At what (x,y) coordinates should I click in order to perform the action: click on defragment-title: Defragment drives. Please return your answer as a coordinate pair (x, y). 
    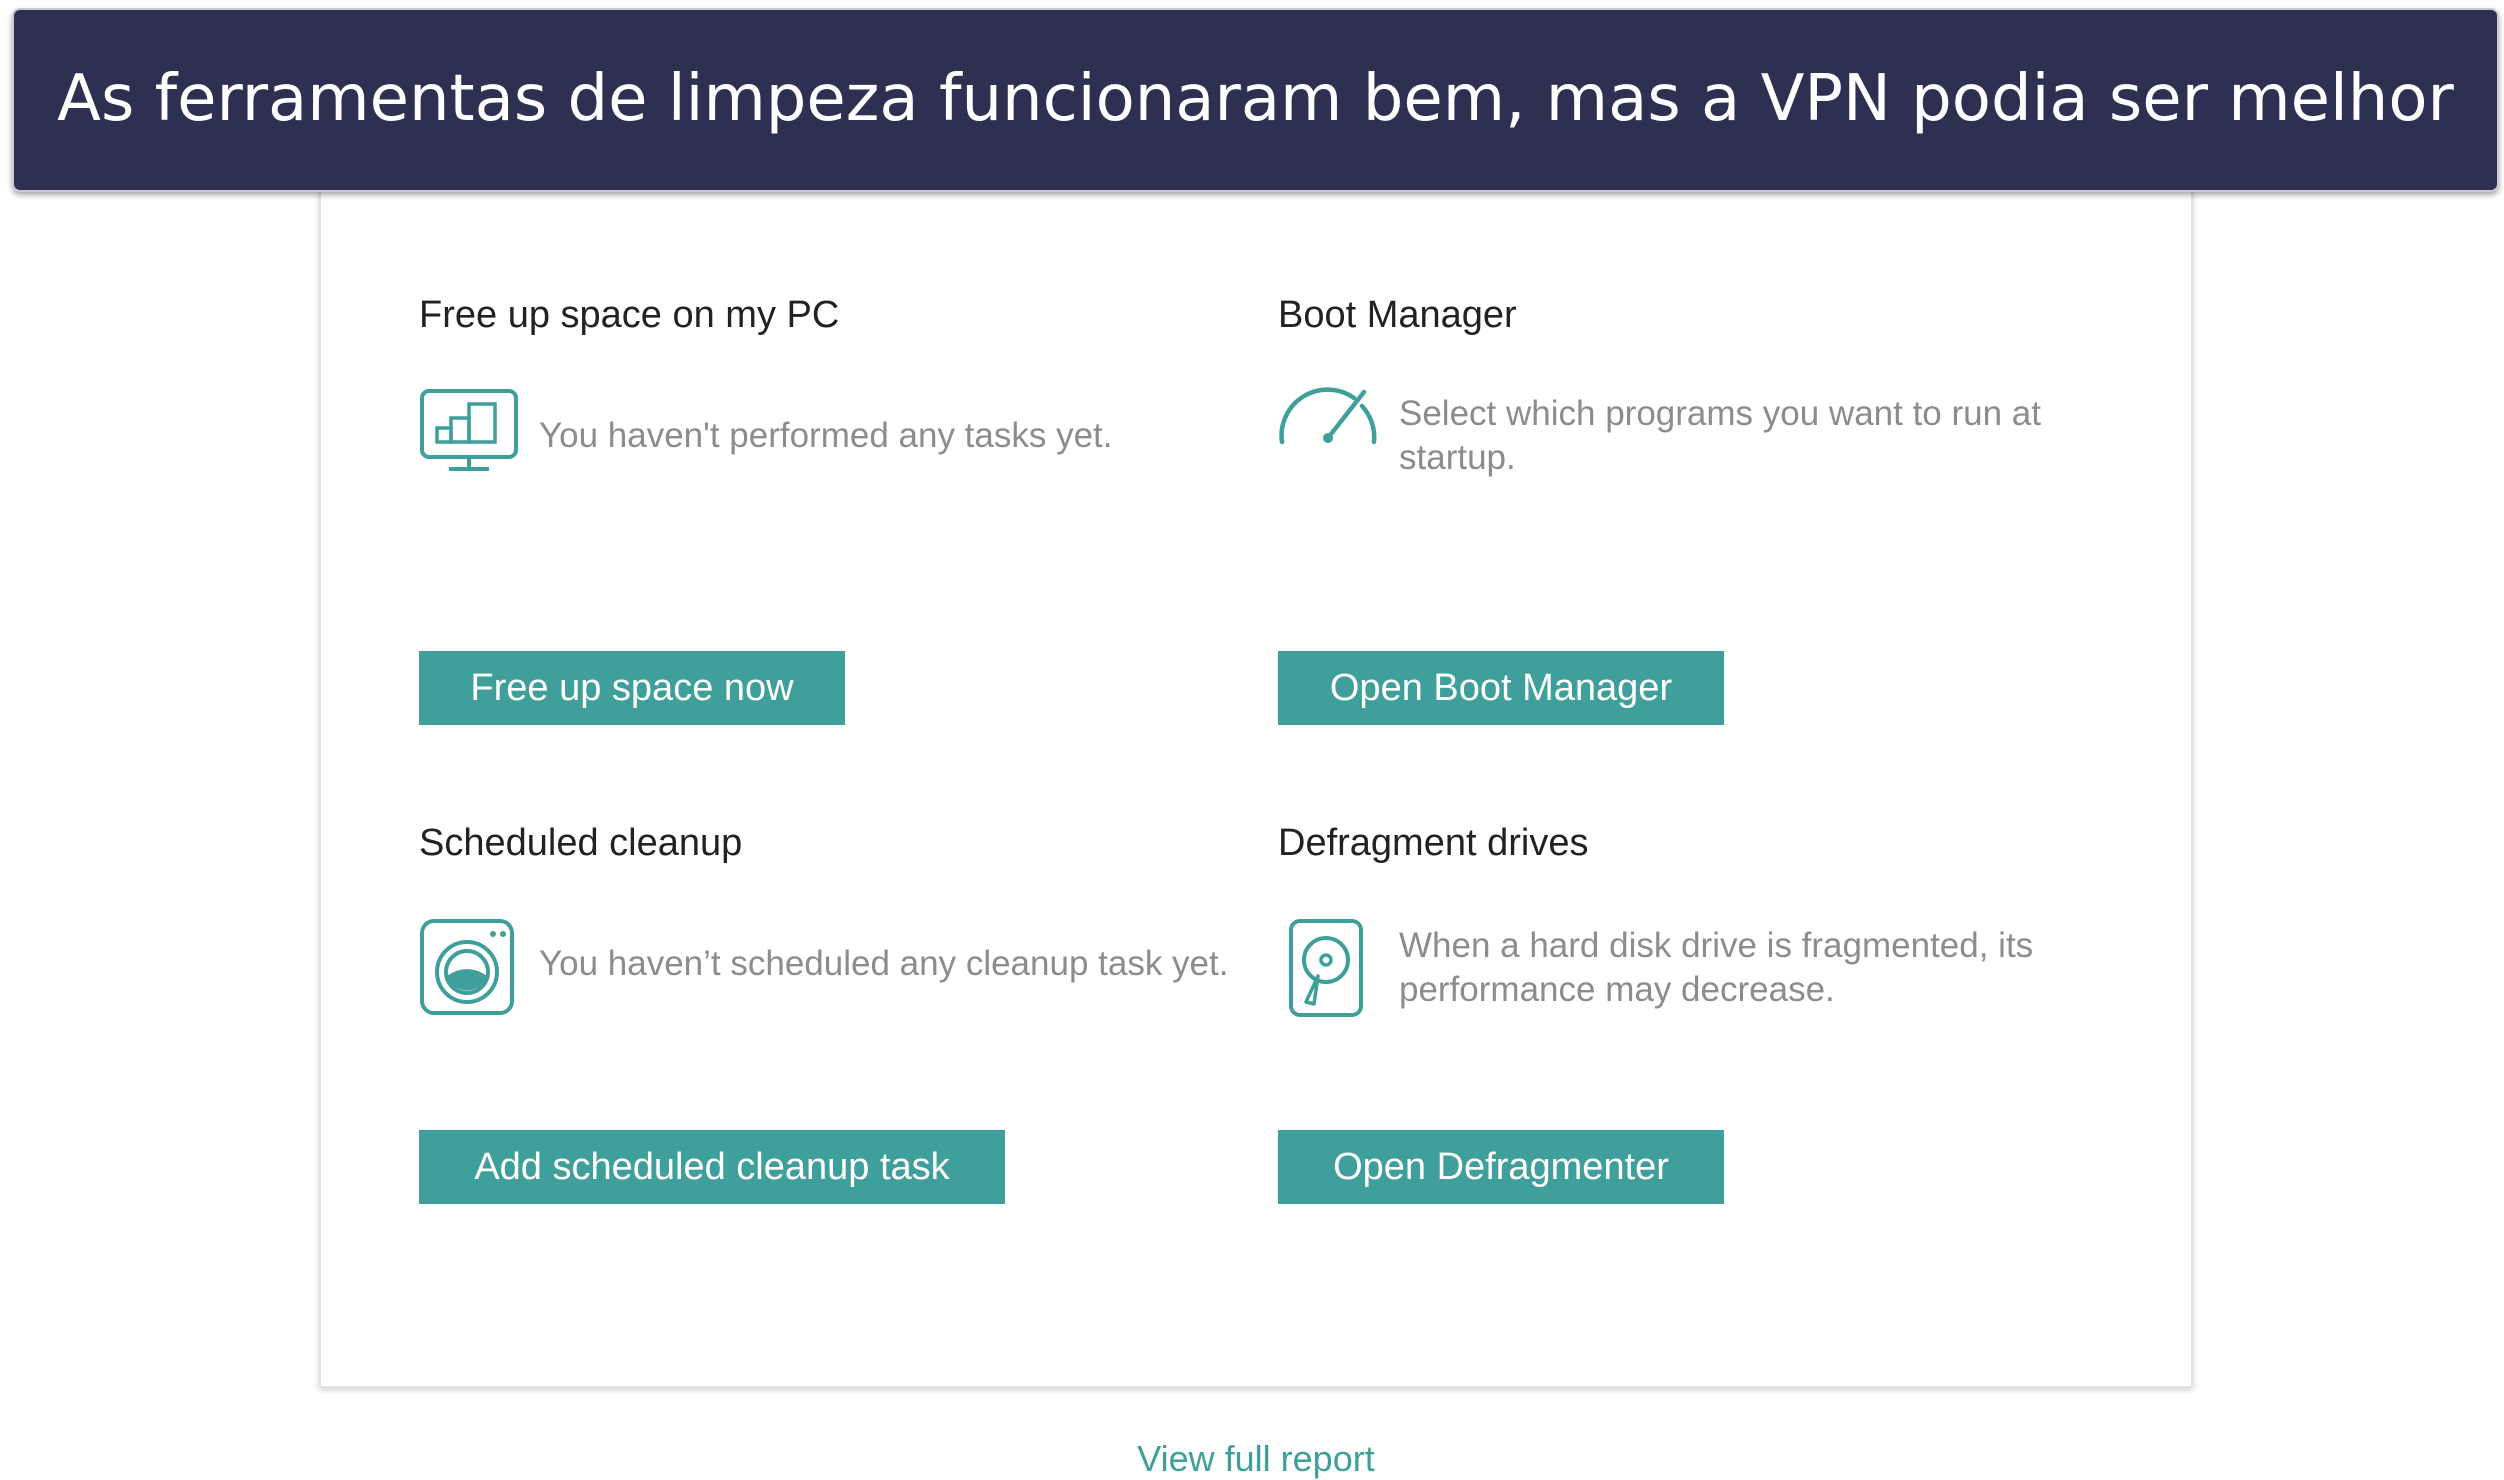
    Looking at the image, I should click on (1433, 843).